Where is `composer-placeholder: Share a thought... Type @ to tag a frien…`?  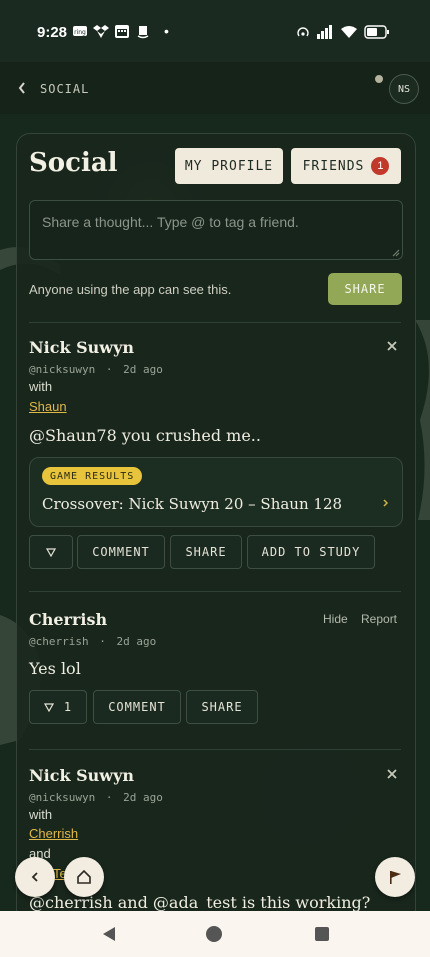 composer-placeholder: Share a thought... Type @ to tag a frien… is located at coordinates (170, 222).